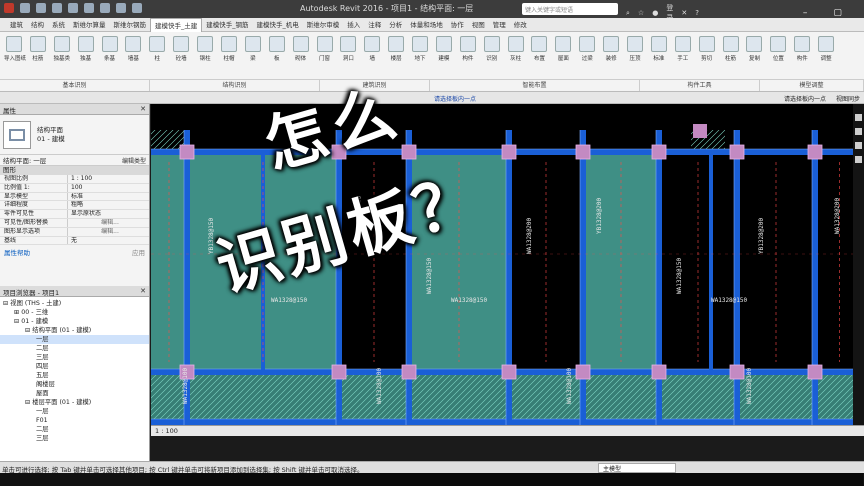  Describe the element at coordinates (205, 49) in the screenshot. I see `ribbon-tool-8: 钢柱` at that location.